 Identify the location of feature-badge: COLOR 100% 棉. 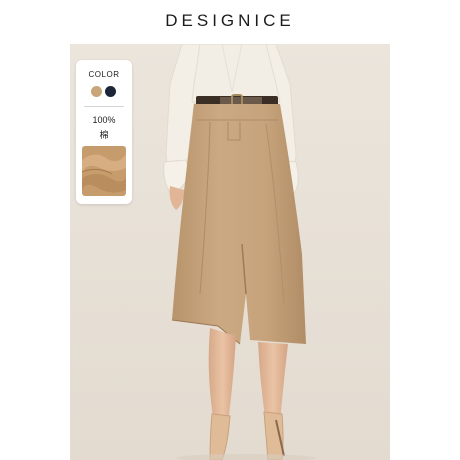
(104, 132).